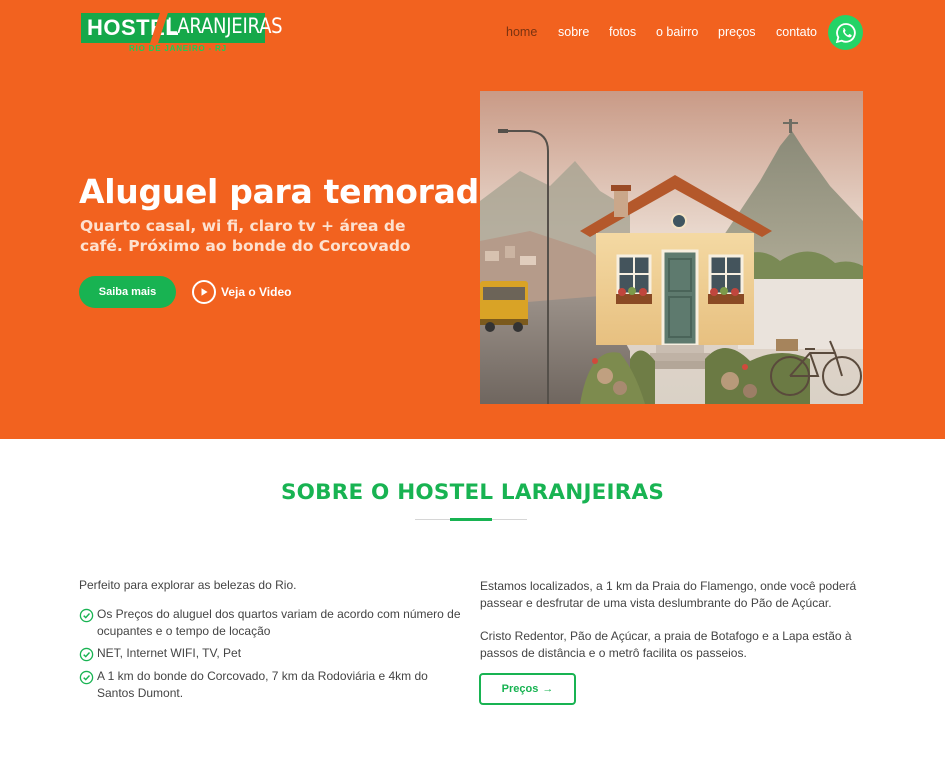  I want to click on watch-video-label: Veja o Video, so click(256, 292).